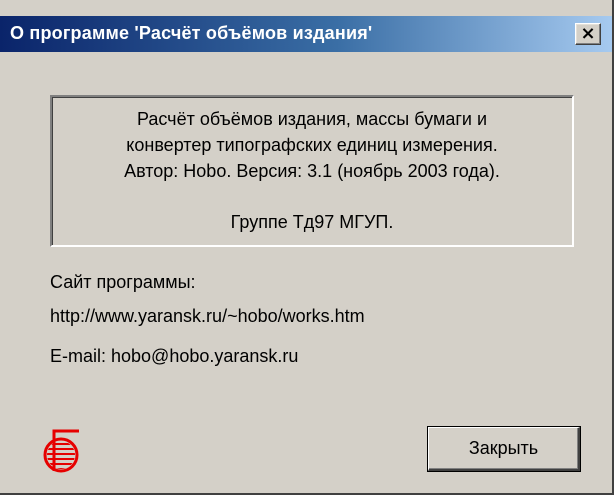 The image size is (614, 495). Describe the element at coordinates (61, 451) in the screenshot. I see `red-publisher-logo-icon` at that location.